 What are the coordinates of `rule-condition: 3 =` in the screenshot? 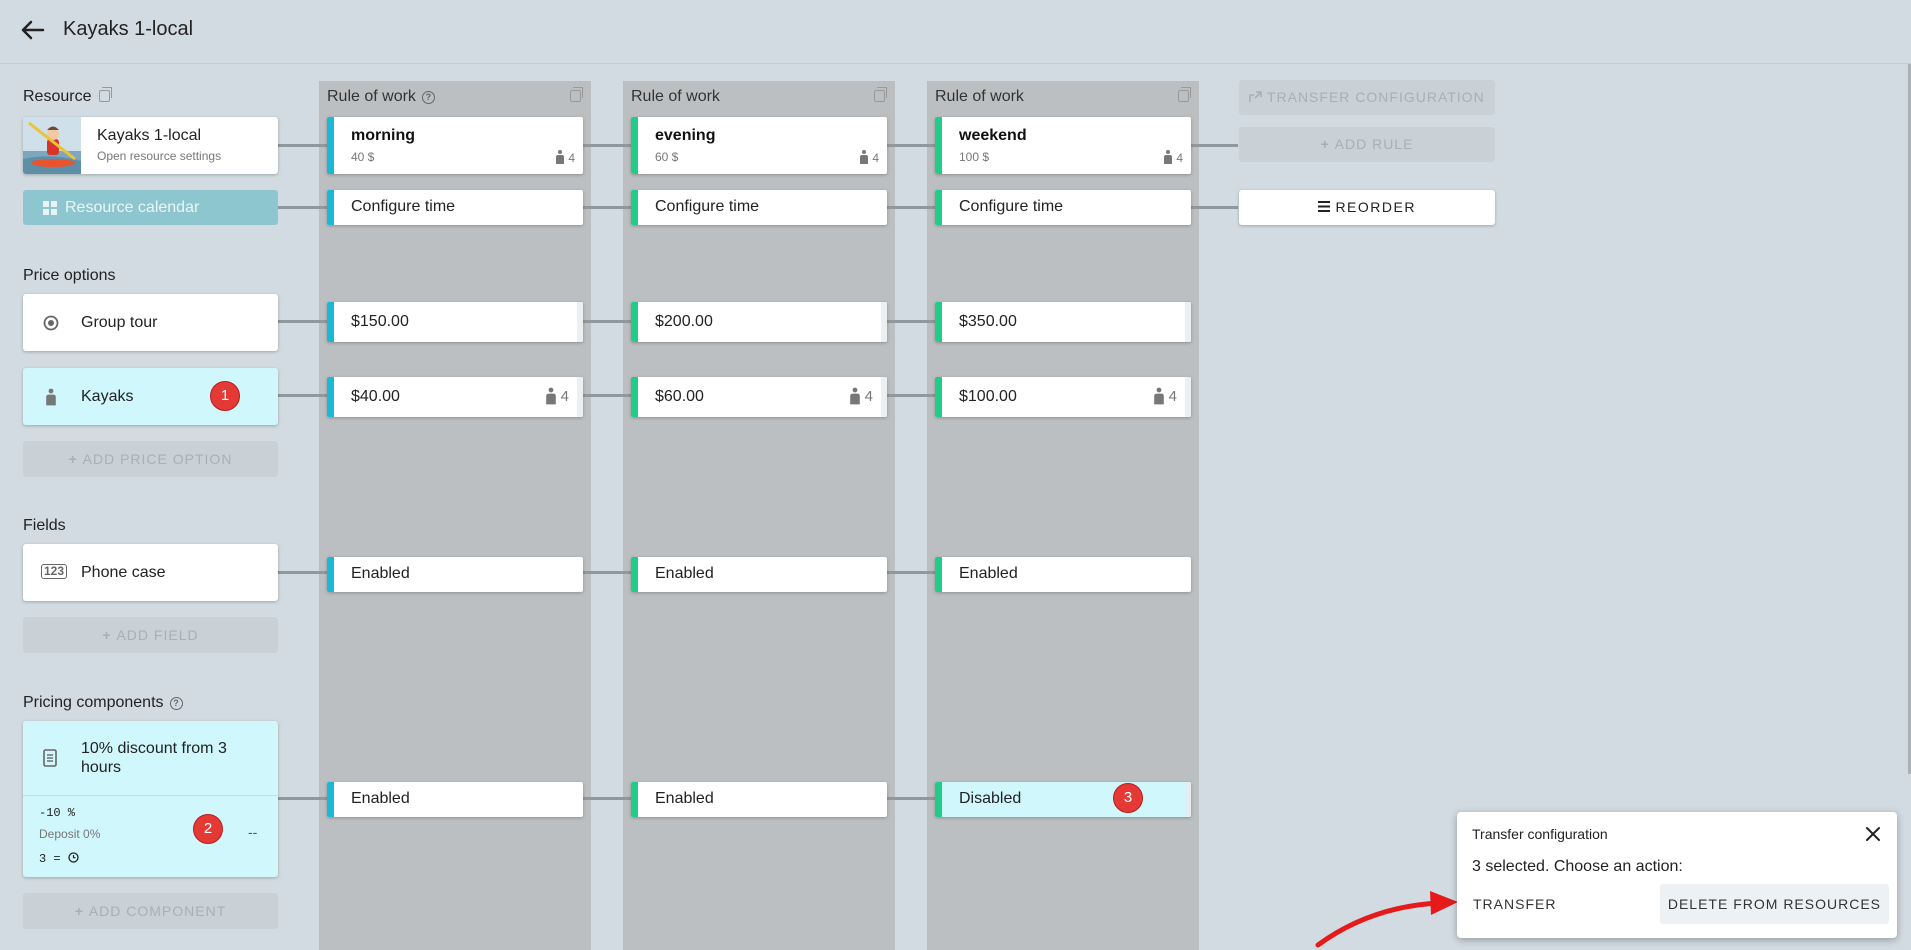 It's located at (59, 859).